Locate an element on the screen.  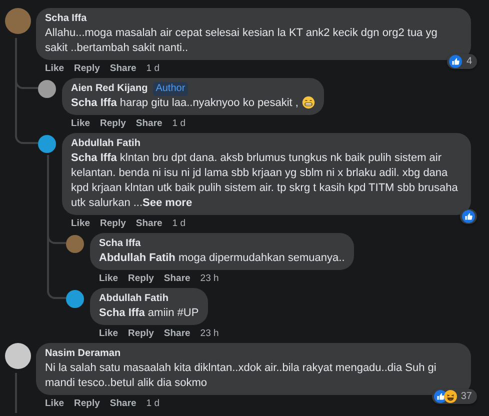
comment-text: Scha Iffa klntan bru dpt dana. aksb brlumus tungkus nk baik pulih sistem air kelantan. benda ni isu ni jd lama sbb krjaan yg sblm ni x brlaku adil. xbg dana kpd krjaan klntan utk baik pulih sistem air. tp skrg t kasih kpd TITM sbb brusaha utk salurkan ...See more is located at coordinates (265, 181).